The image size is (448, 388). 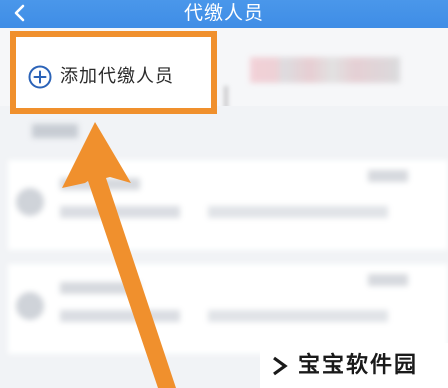 I want to click on blurred-member-name, so click(x=325, y=70).